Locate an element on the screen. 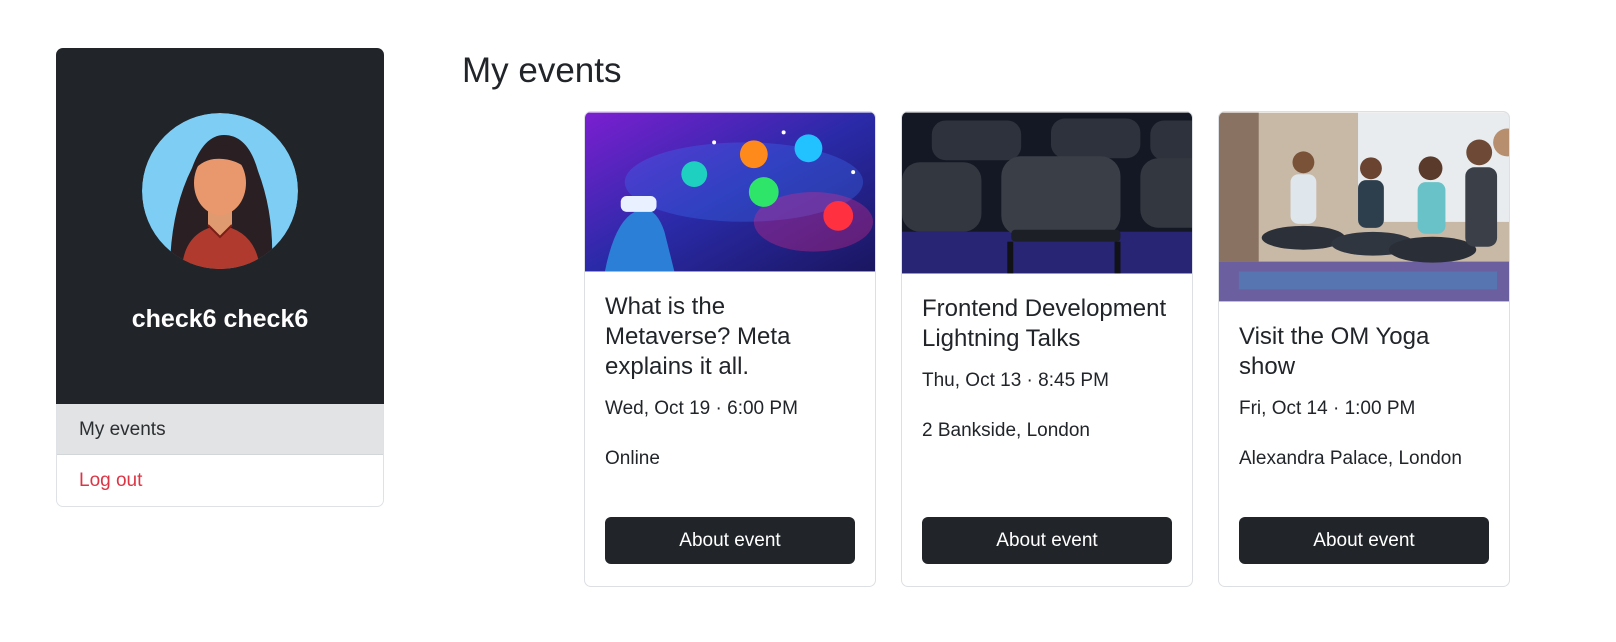  page-title: My events is located at coordinates (542, 70).